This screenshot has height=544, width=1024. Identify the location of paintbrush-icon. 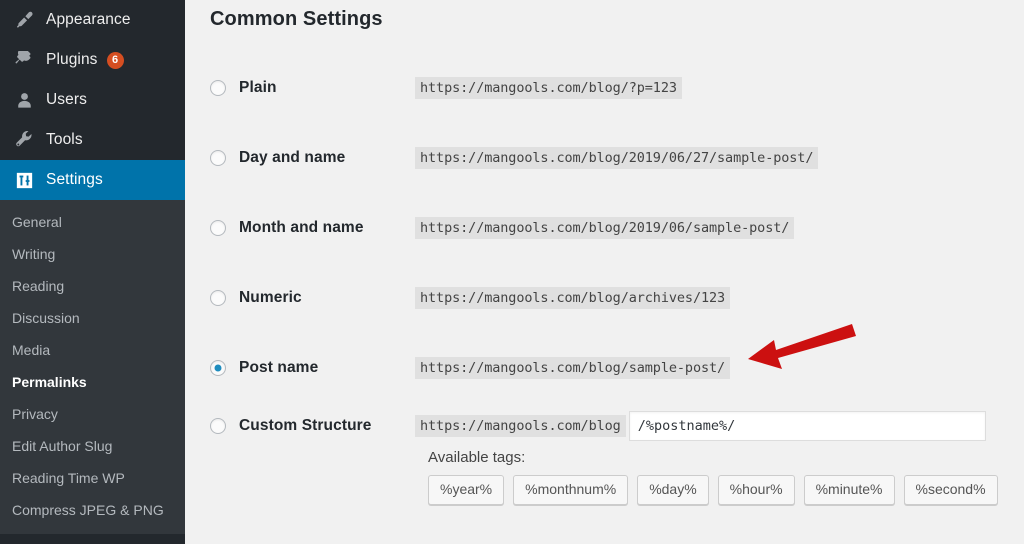
(24, 20).